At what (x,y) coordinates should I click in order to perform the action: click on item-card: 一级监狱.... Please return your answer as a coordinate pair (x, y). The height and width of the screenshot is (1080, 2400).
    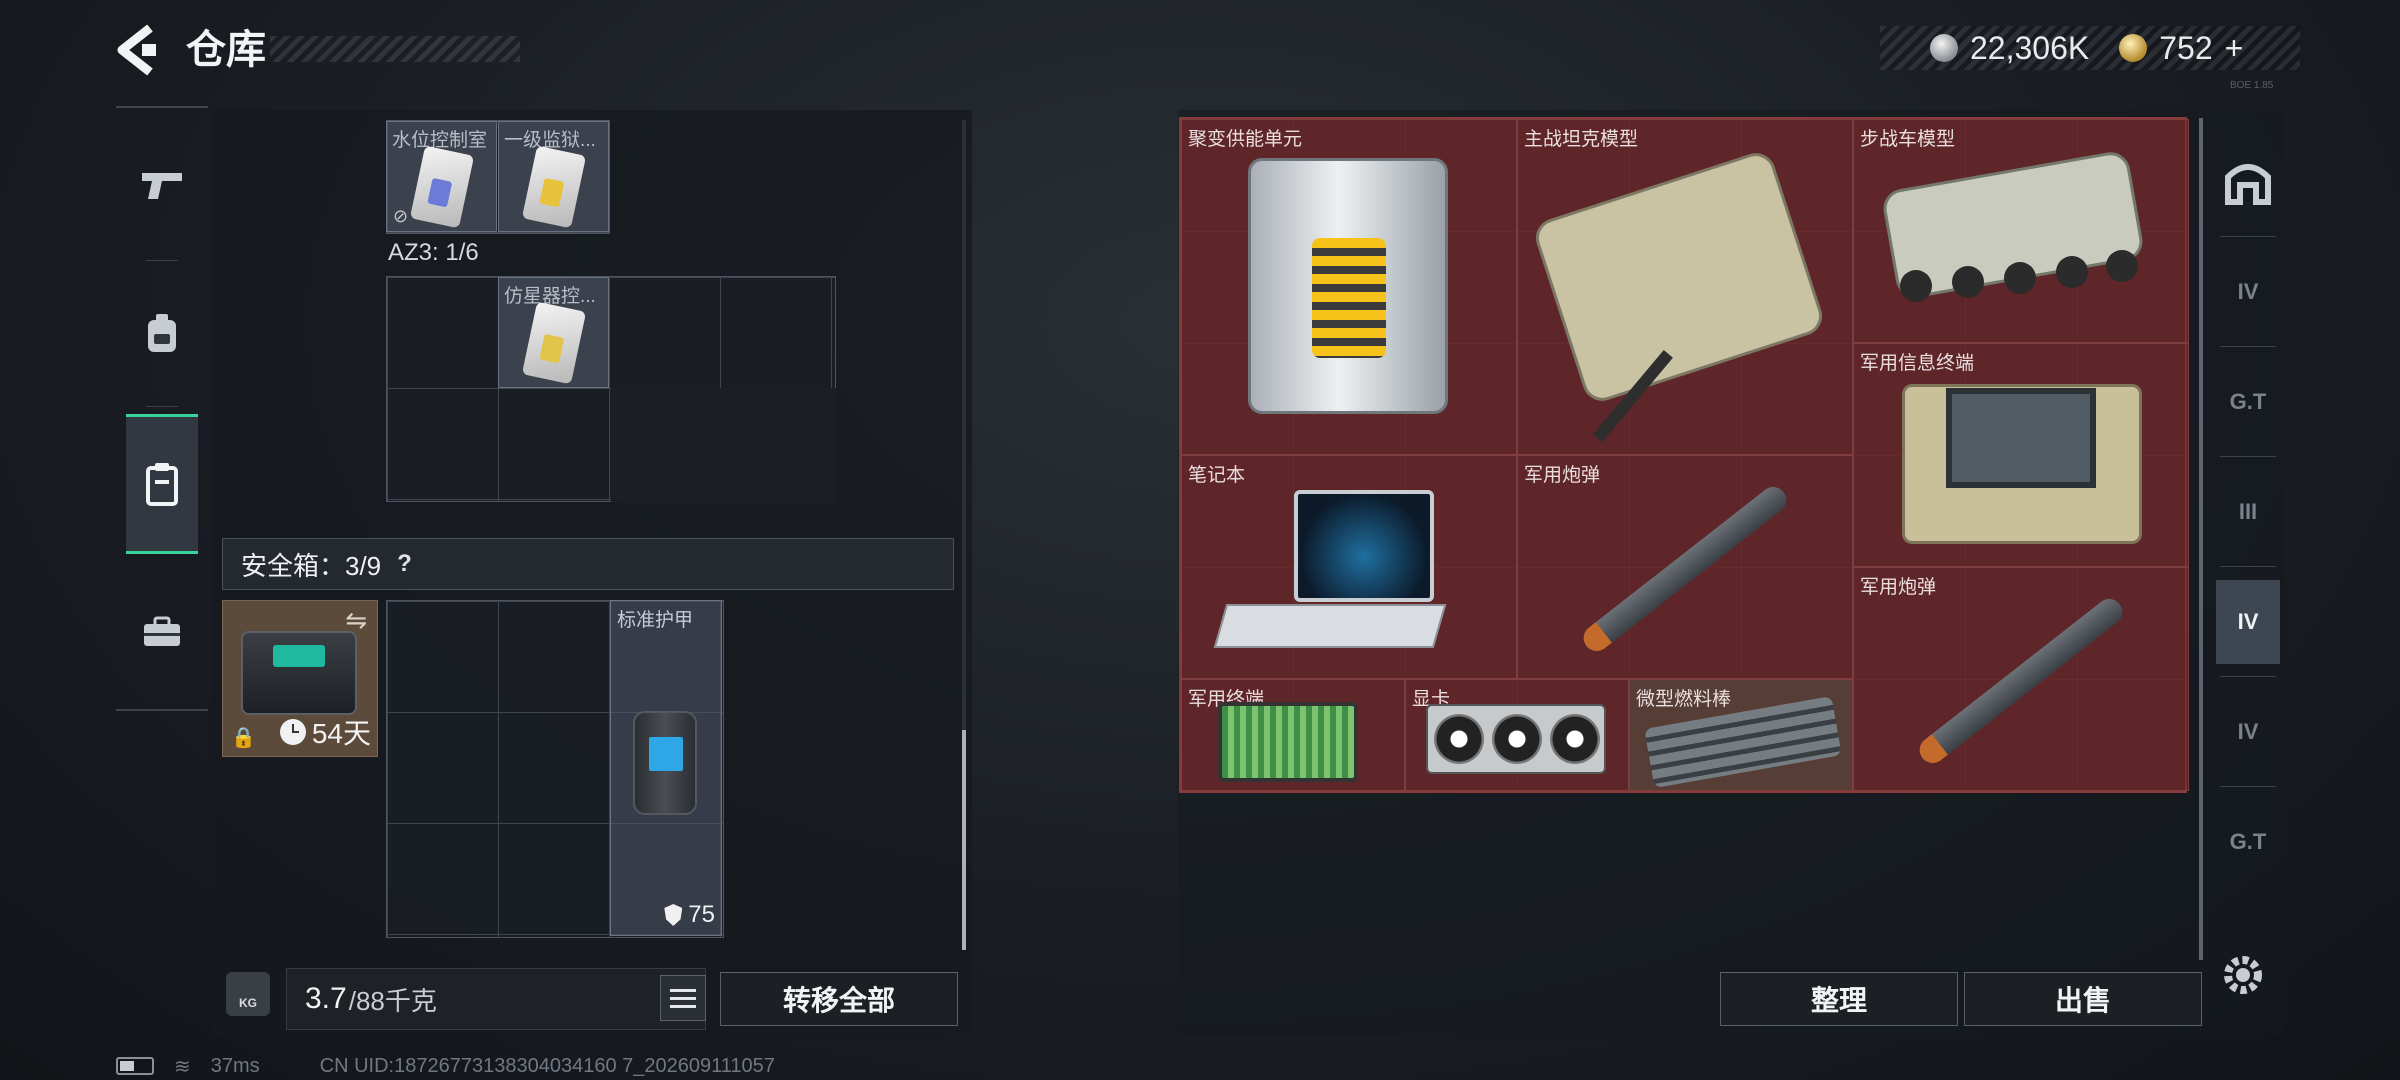
    Looking at the image, I should click on (553, 176).